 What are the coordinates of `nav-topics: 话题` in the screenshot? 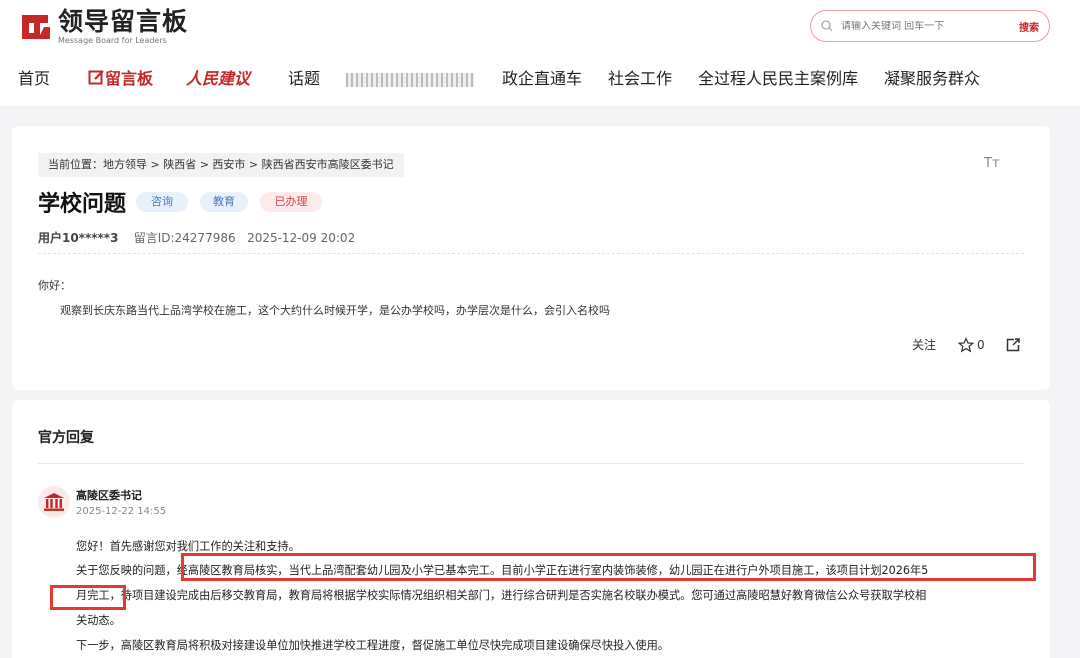 It's located at (304, 79).